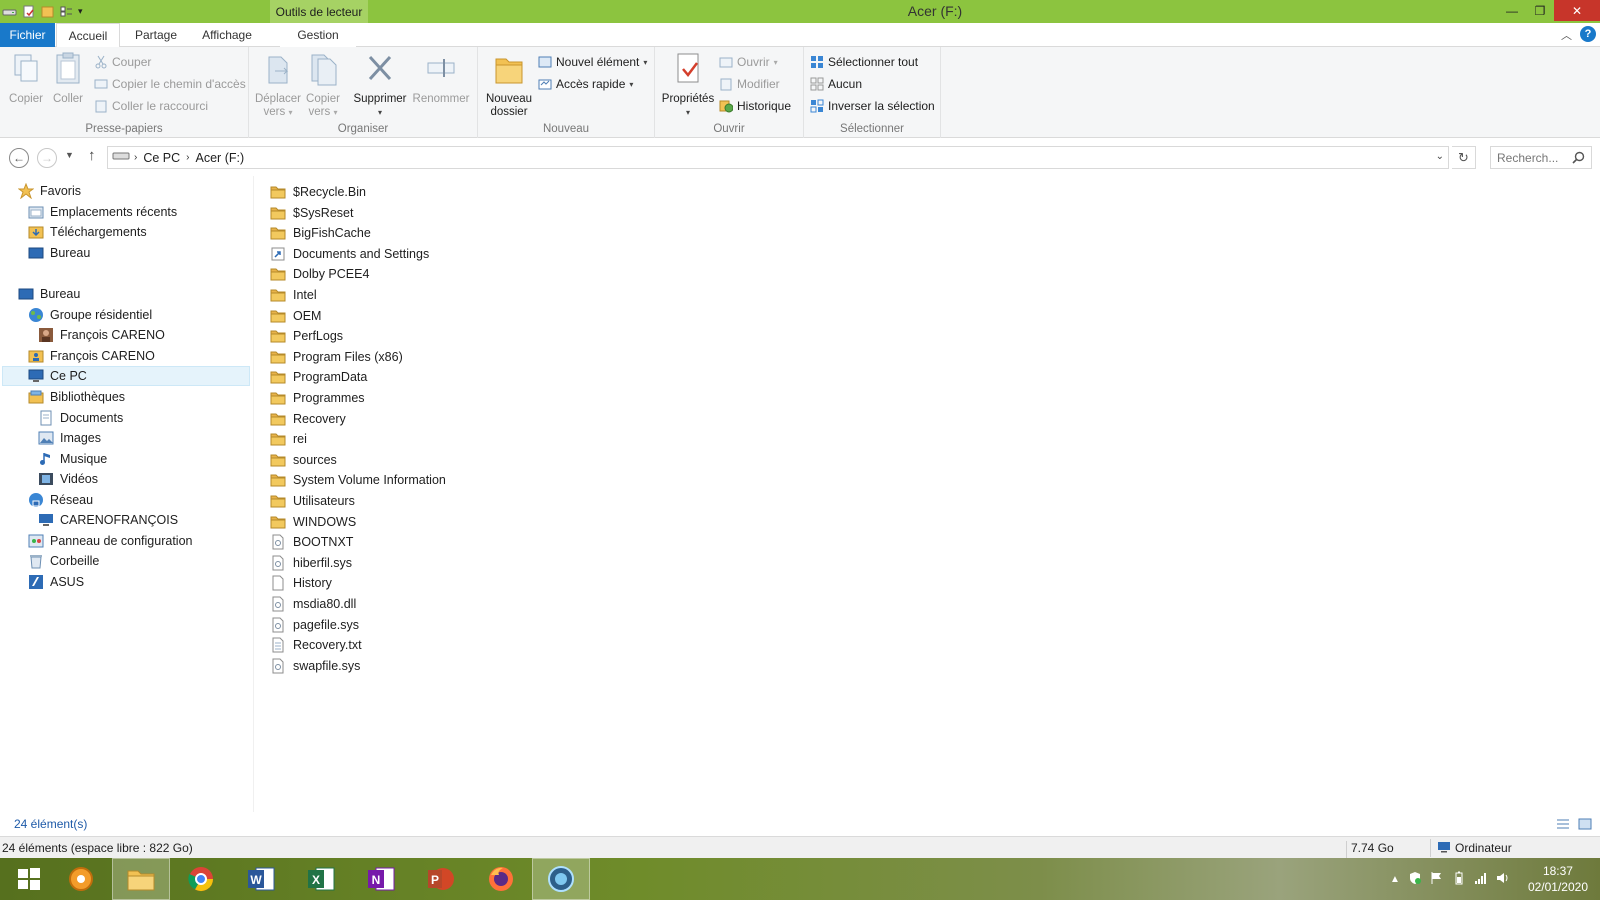  I want to click on properties-qat-icon, so click(28, 11).